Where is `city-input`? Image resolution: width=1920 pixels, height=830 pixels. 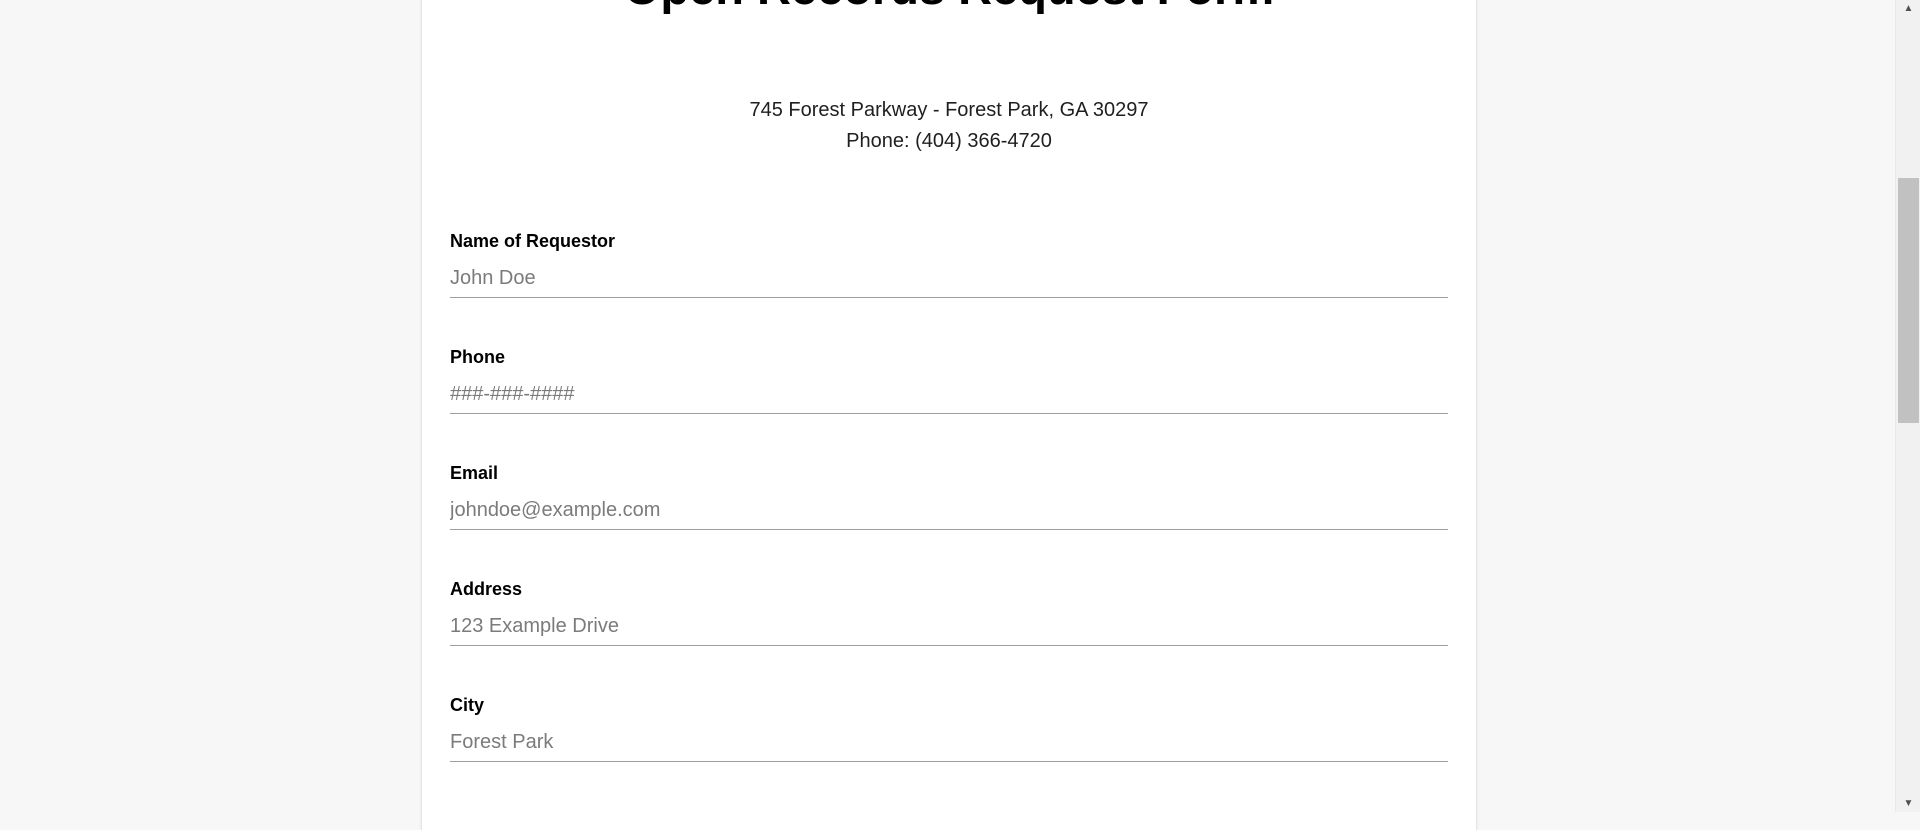 city-input is located at coordinates (949, 746).